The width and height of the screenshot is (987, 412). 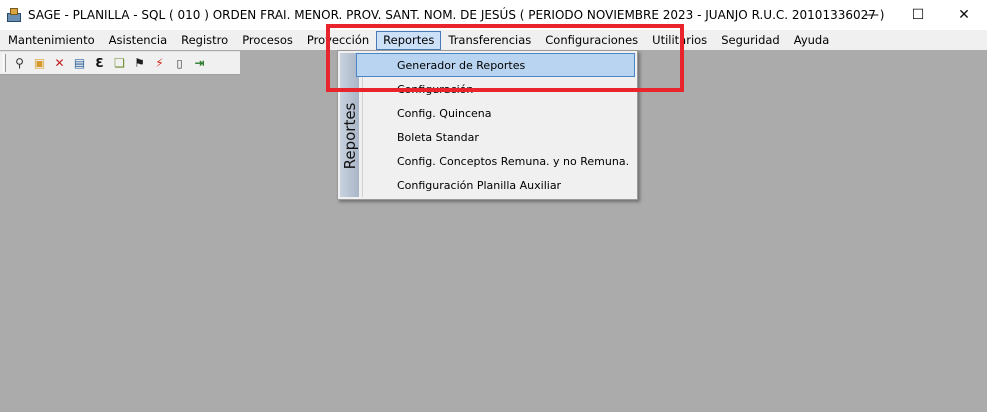 I want to click on menu-item-generador-de-reportes: Generador de Reportes, so click(x=495, y=65).